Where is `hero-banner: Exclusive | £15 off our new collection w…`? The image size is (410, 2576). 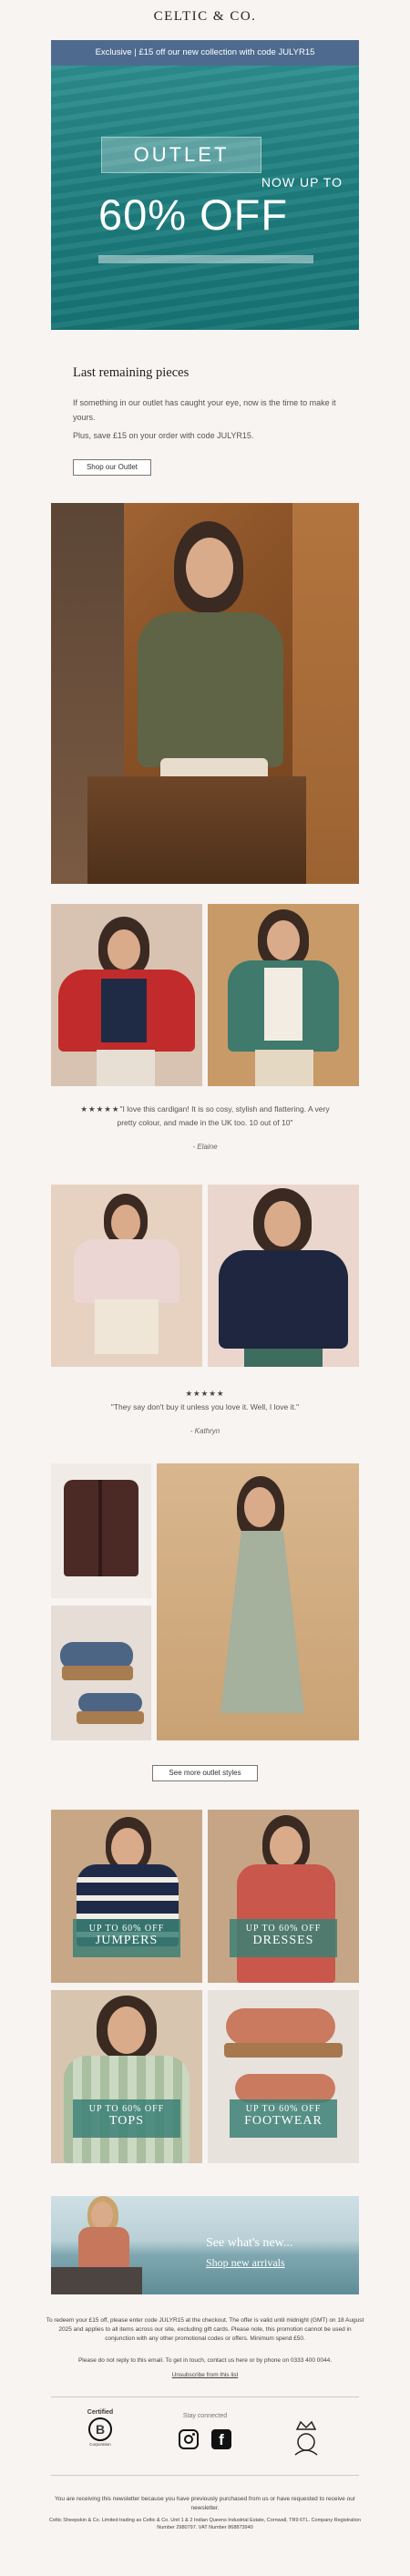 hero-banner: Exclusive | £15 off our new collection w… is located at coordinates (205, 185).